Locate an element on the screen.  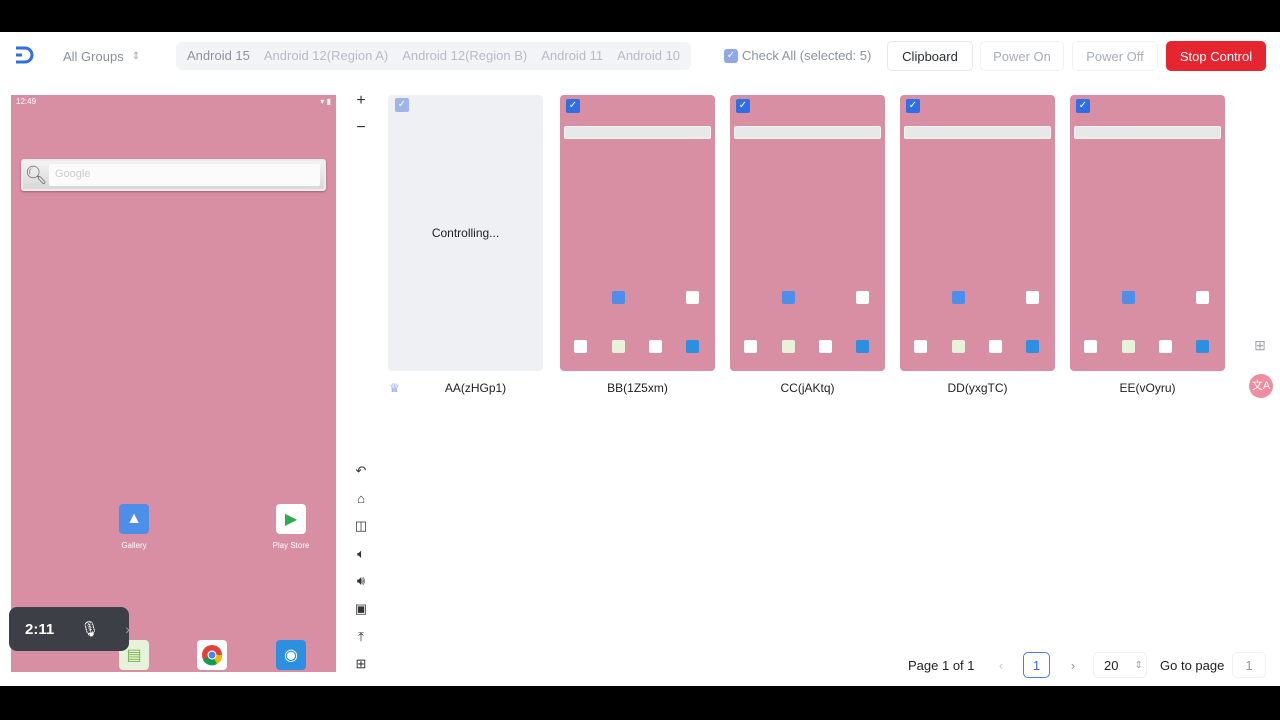
device-name-ee: EE(vOyru) is located at coordinates (1147, 388).